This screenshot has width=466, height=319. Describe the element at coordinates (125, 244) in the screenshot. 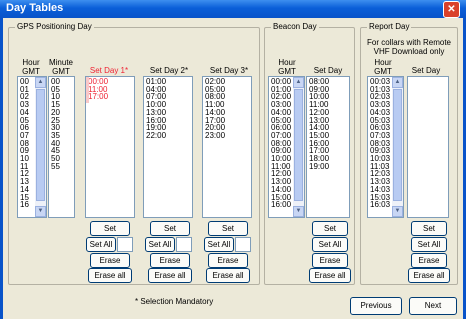

I see `gps-day1-set-all-input` at that location.